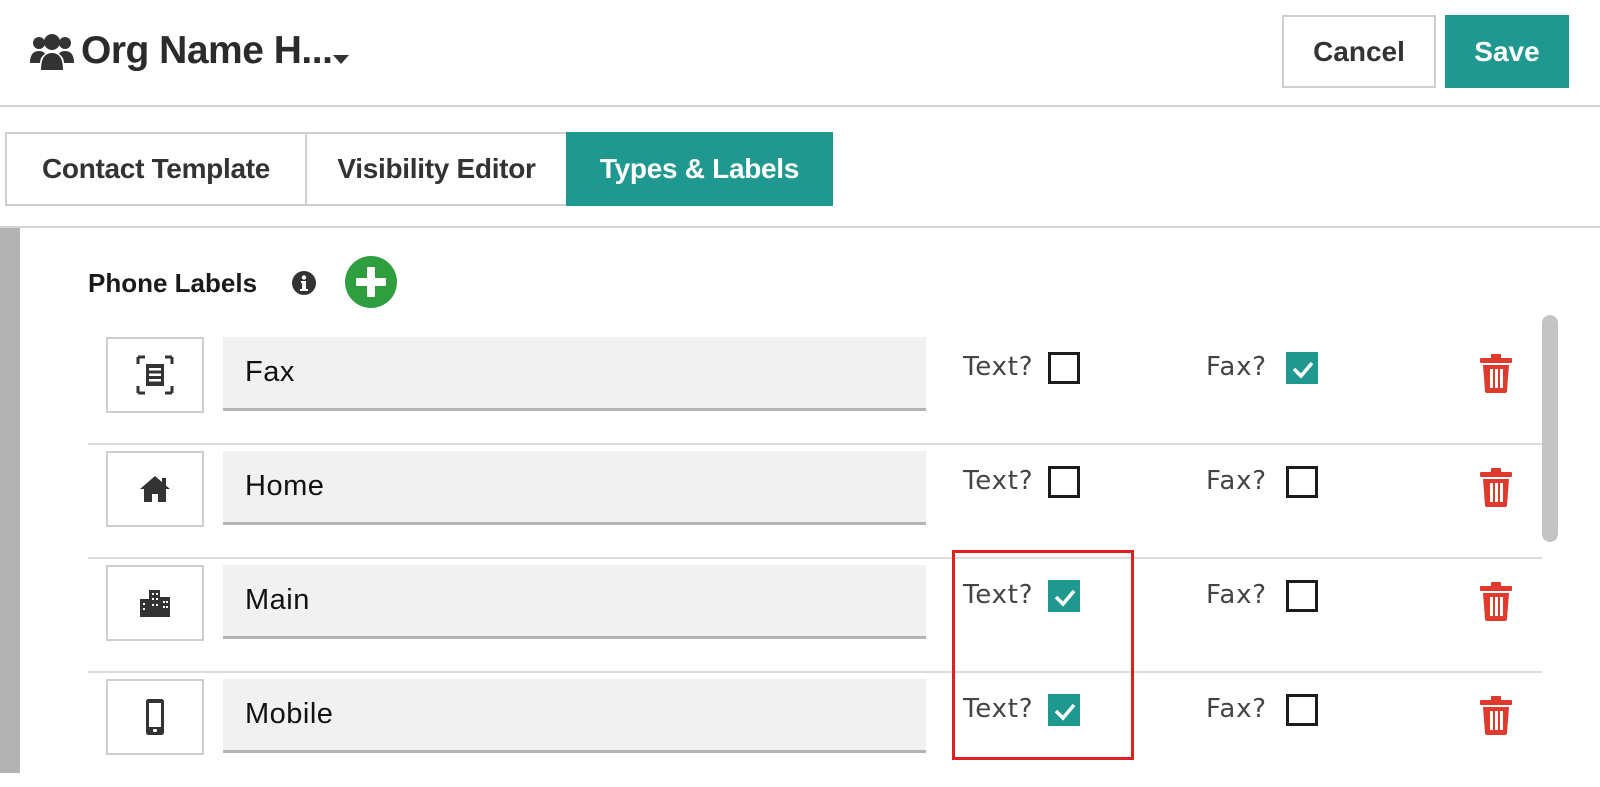  What do you see at coordinates (371, 282) in the screenshot?
I see `add-circle-icon` at bounding box center [371, 282].